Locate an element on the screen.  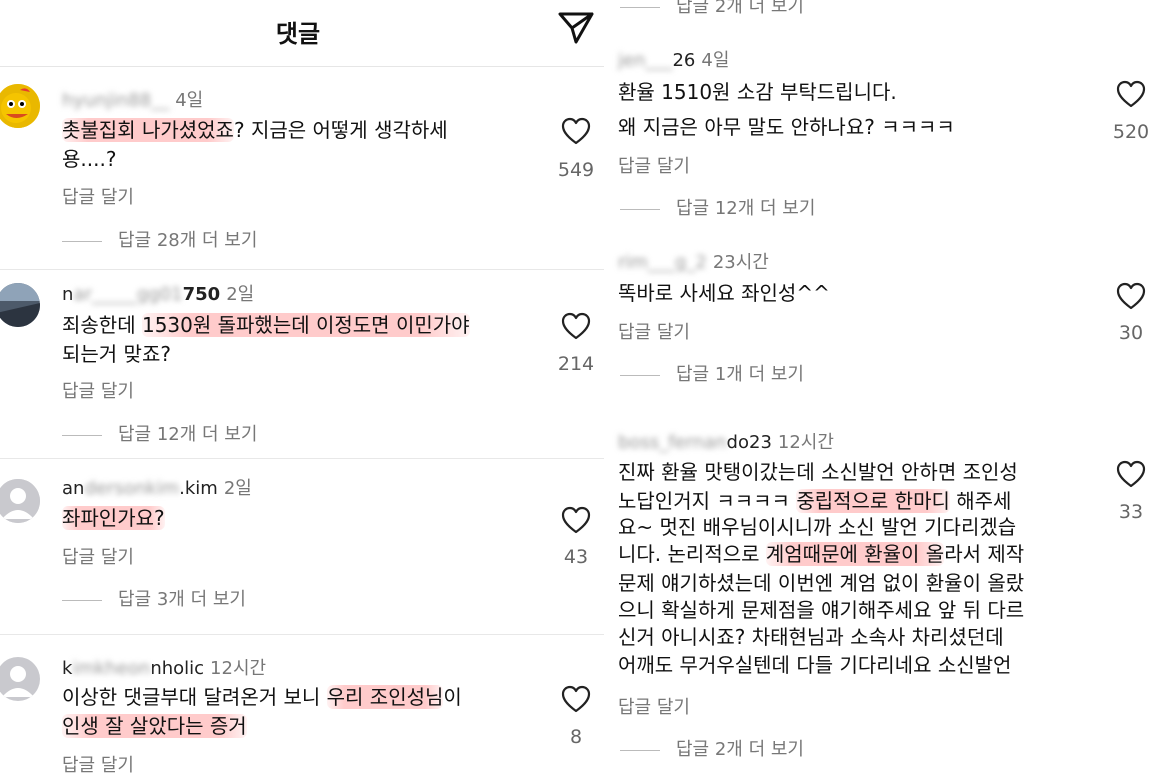
view-more-replies: 답글 3개 더 보기 is located at coordinates (154, 598).